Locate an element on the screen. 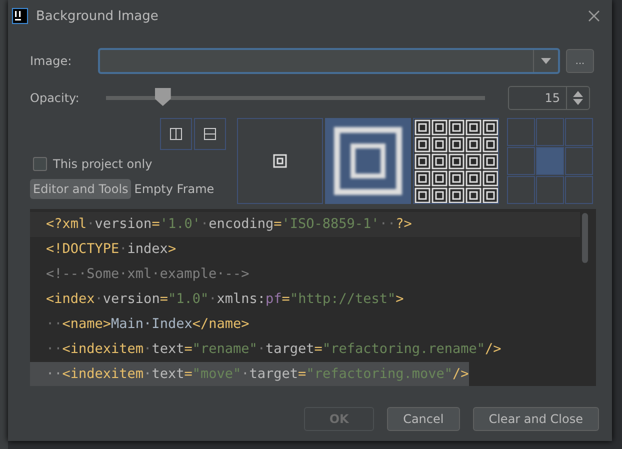  code-line: <!DOCTYPE·index> is located at coordinates (110, 249).